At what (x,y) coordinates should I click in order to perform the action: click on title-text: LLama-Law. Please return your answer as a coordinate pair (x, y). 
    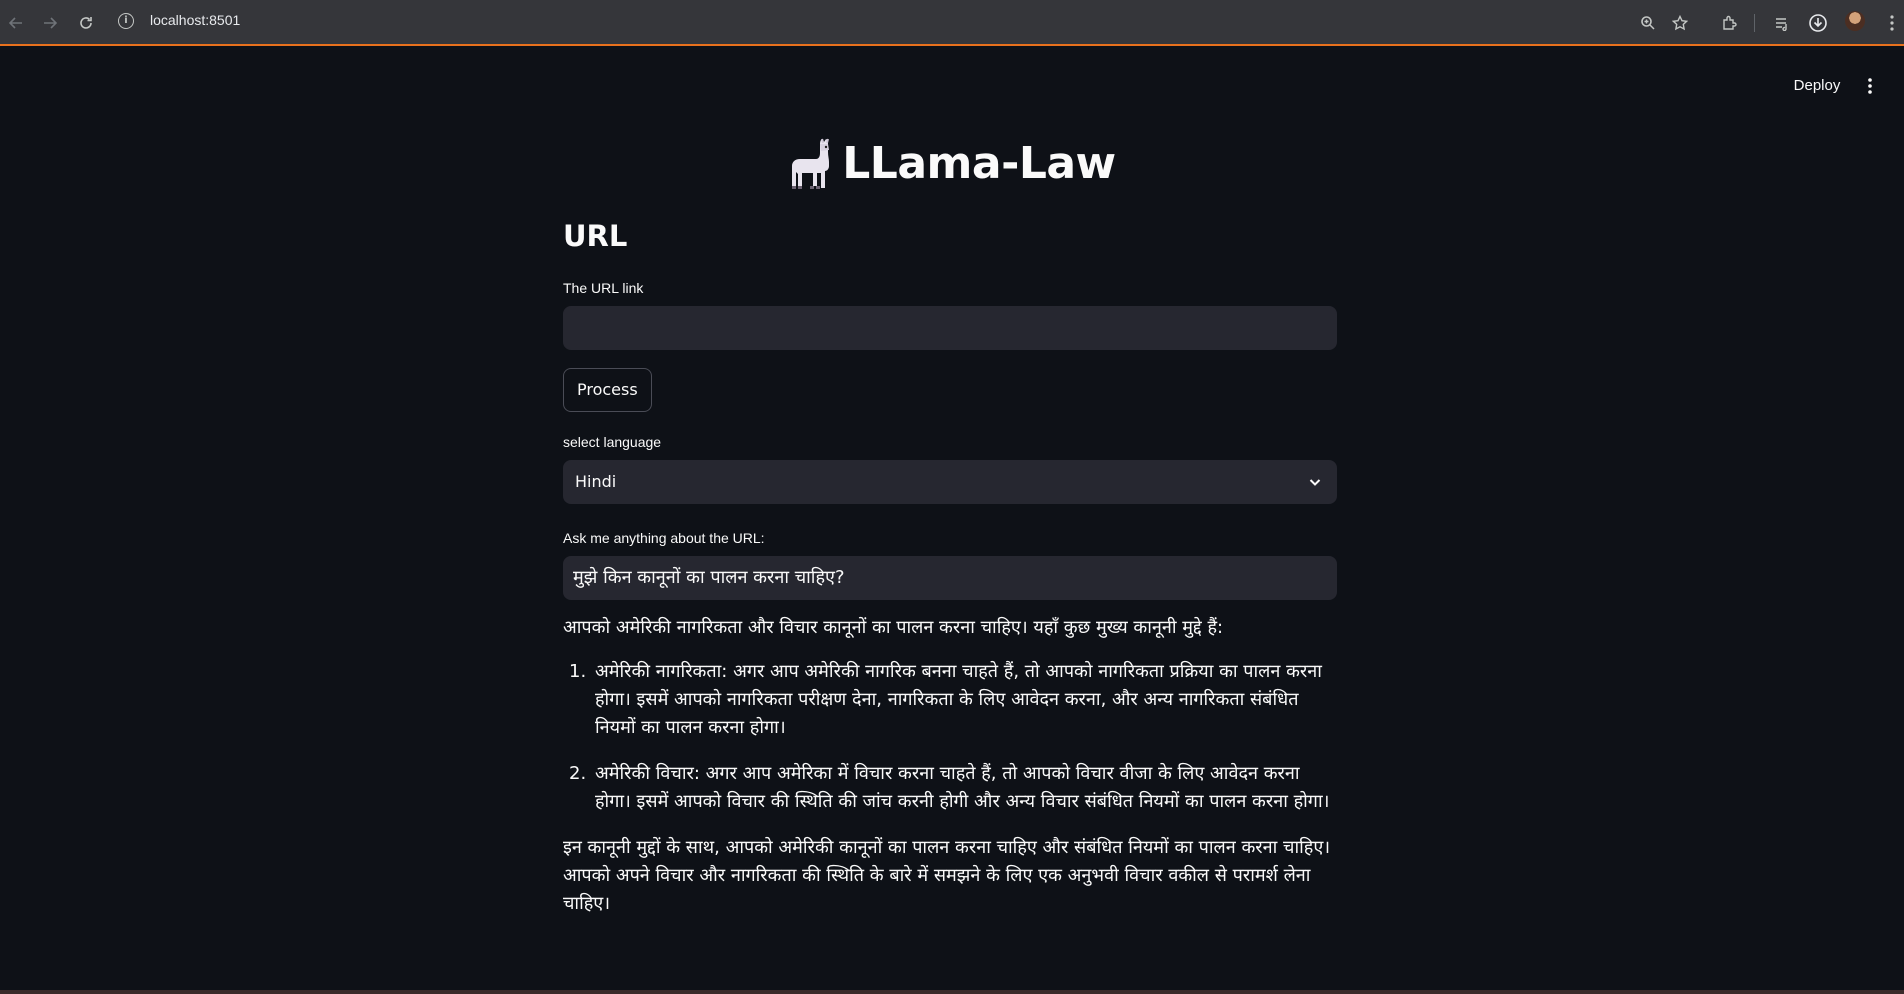
    Looking at the image, I should click on (979, 163).